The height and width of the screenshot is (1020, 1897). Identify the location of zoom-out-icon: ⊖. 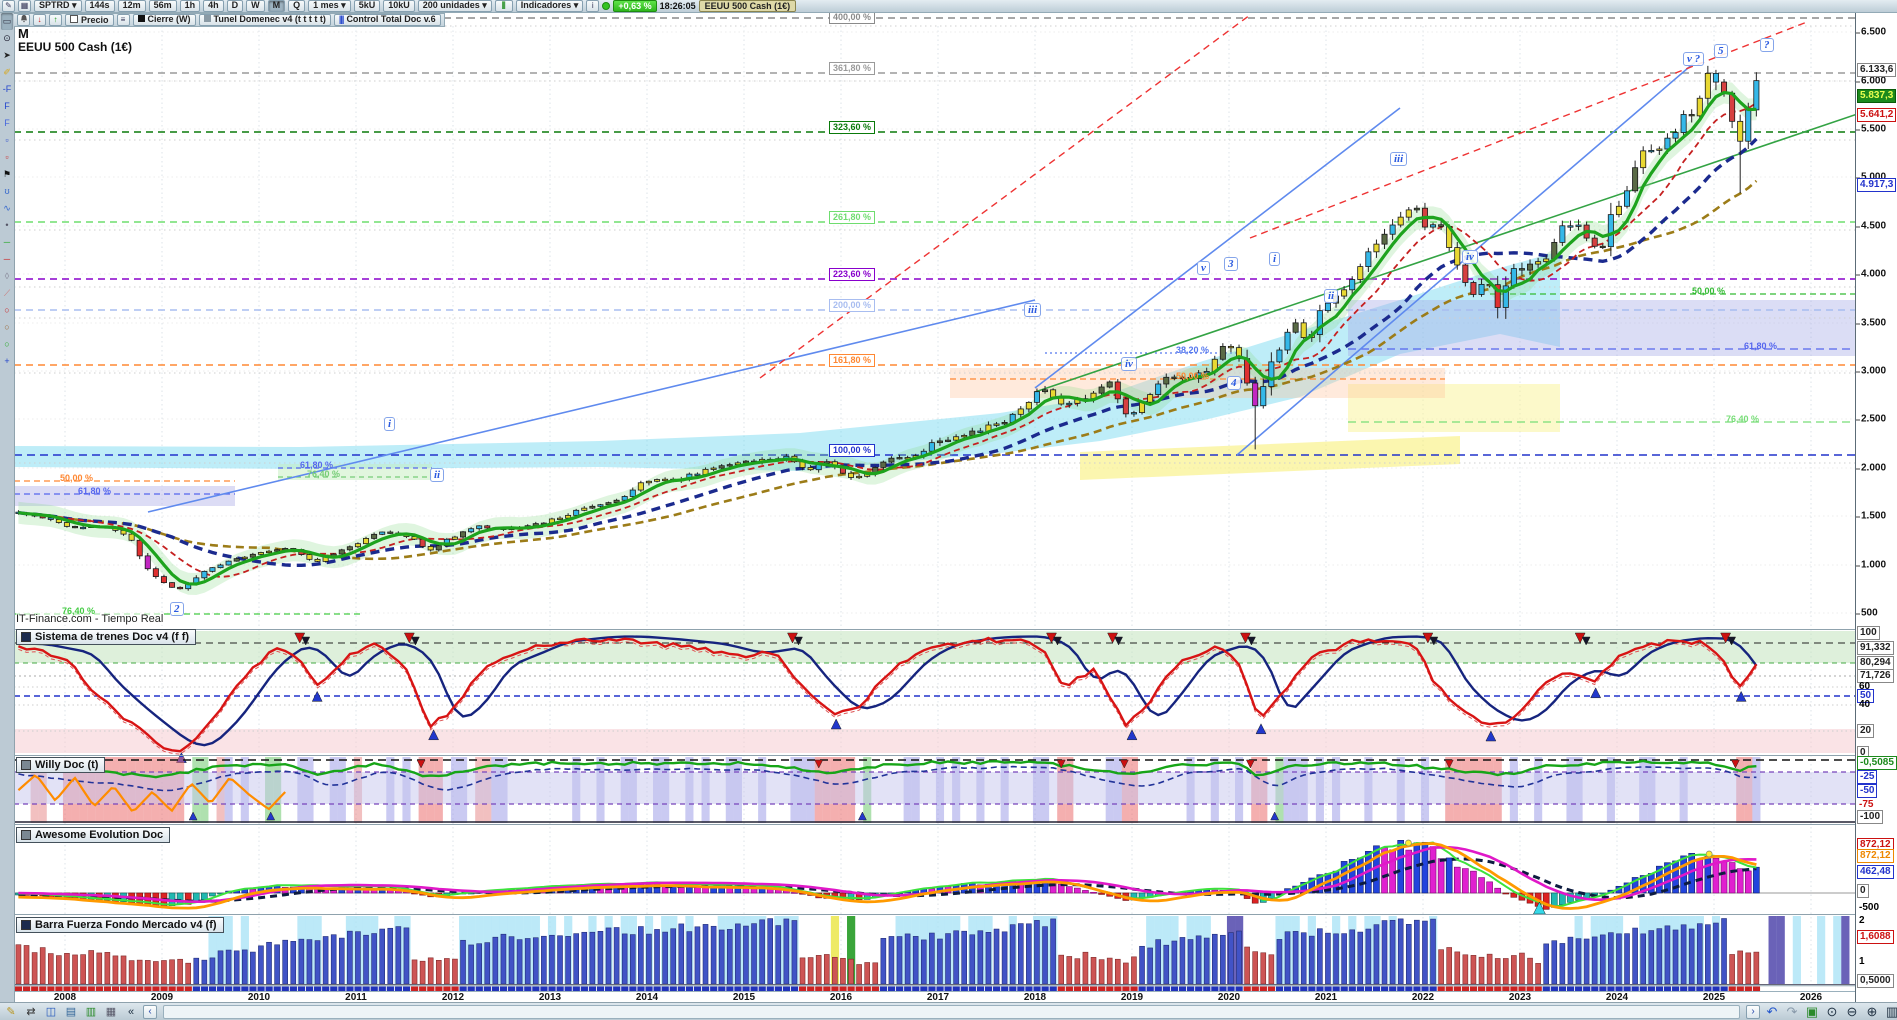
(1852, 1012).